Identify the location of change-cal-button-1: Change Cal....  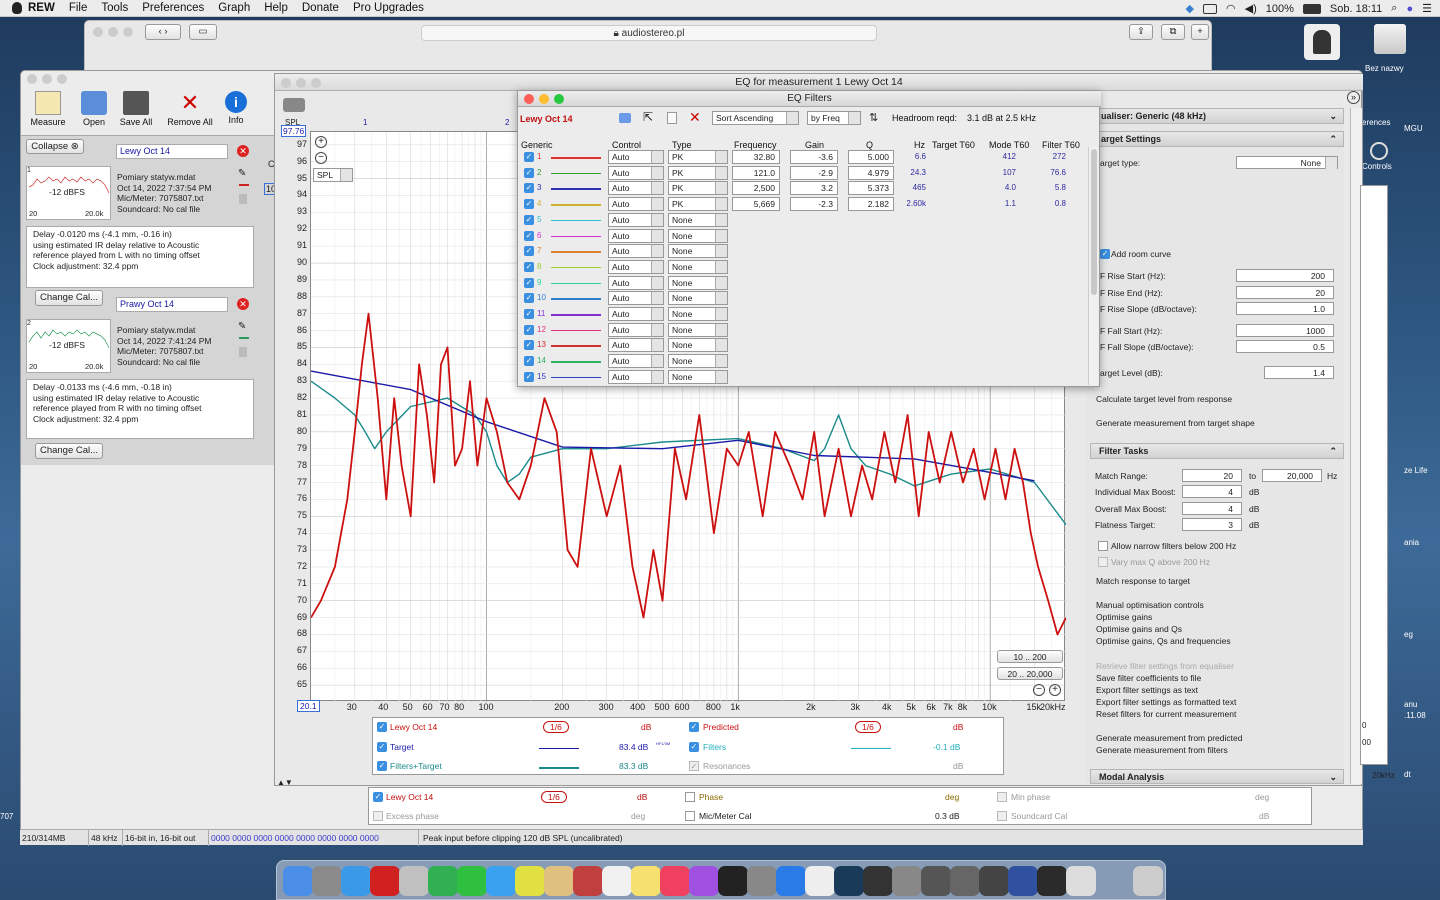
(69, 298).